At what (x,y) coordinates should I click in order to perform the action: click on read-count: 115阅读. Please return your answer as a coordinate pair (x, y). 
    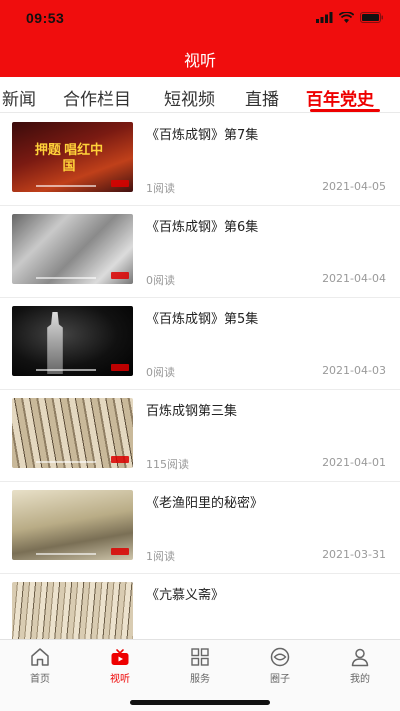
    Looking at the image, I should click on (167, 464).